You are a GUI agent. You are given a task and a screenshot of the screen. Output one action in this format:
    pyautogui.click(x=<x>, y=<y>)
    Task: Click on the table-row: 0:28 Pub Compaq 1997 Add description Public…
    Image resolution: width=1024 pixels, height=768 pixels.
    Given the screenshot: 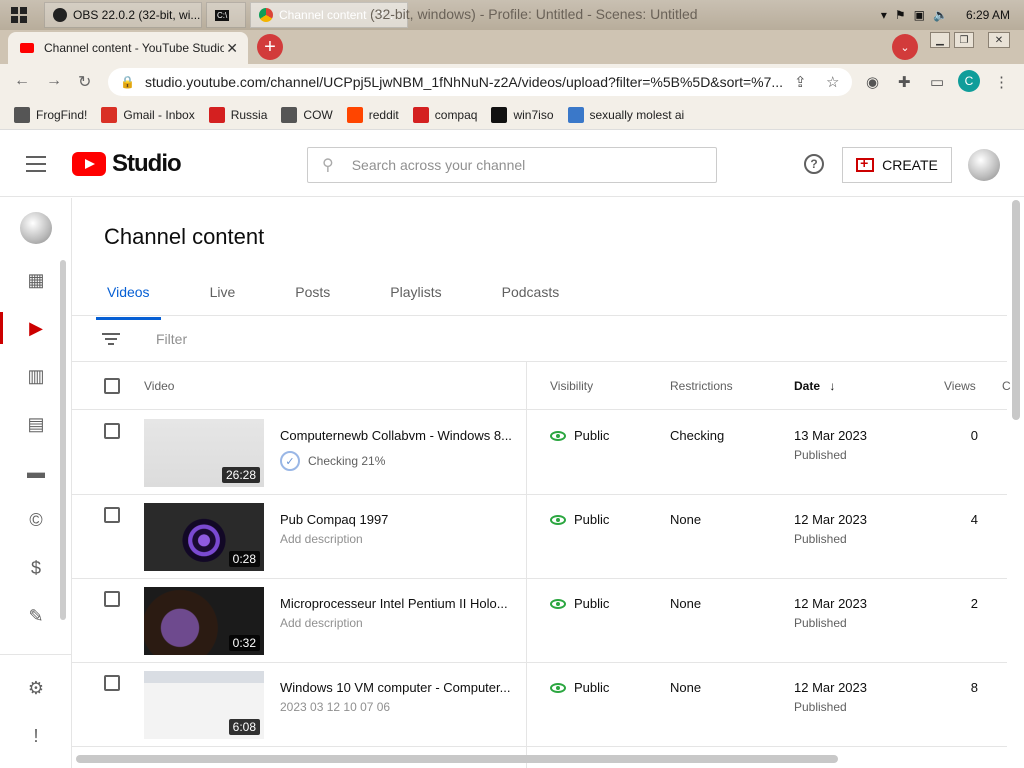 What is the action you would take?
    pyautogui.click(x=539, y=537)
    